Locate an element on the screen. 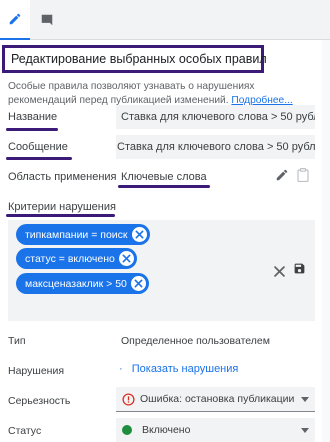 The height and width of the screenshot is (442, 330). criteria-chip-label: статус = включено is located at coordinates (70, 258).